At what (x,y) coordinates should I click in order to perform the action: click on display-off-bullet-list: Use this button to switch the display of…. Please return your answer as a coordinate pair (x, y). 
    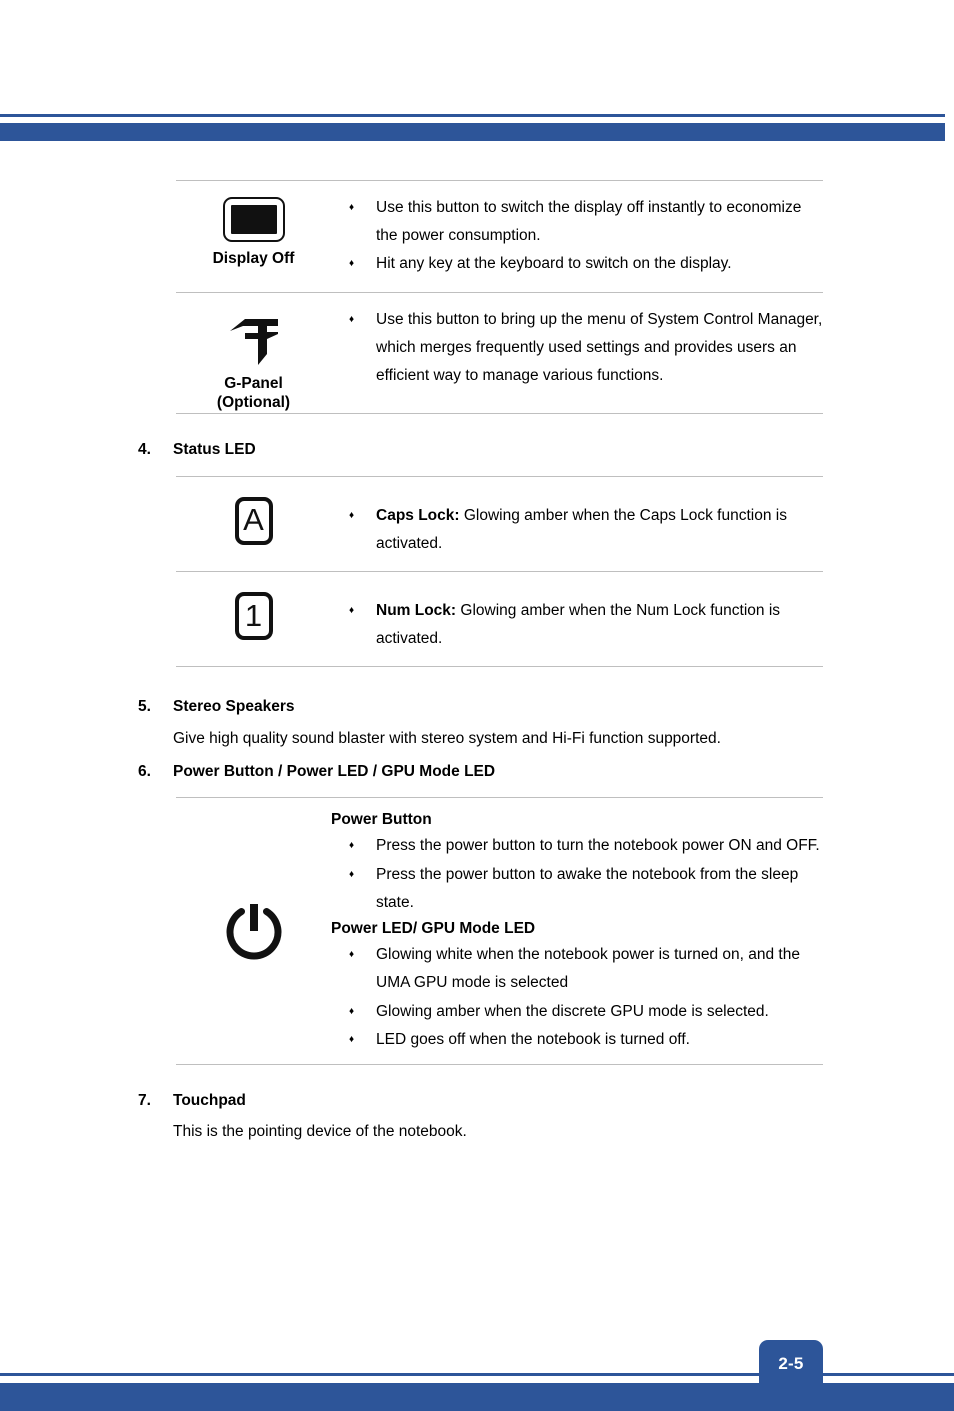
    Looking at the image, I should click on (577, 236).